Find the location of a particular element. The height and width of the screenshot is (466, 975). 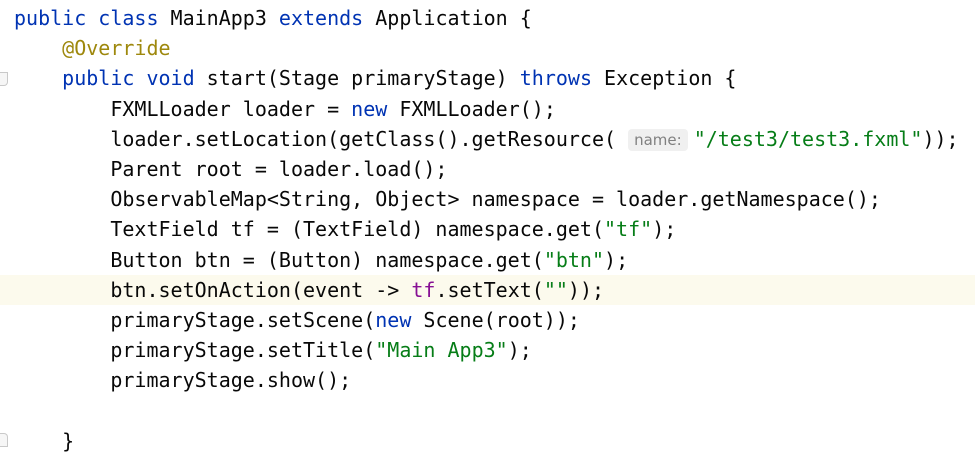

code-token: "/test3/test3.fxml" is located at coordinates (808, 138).